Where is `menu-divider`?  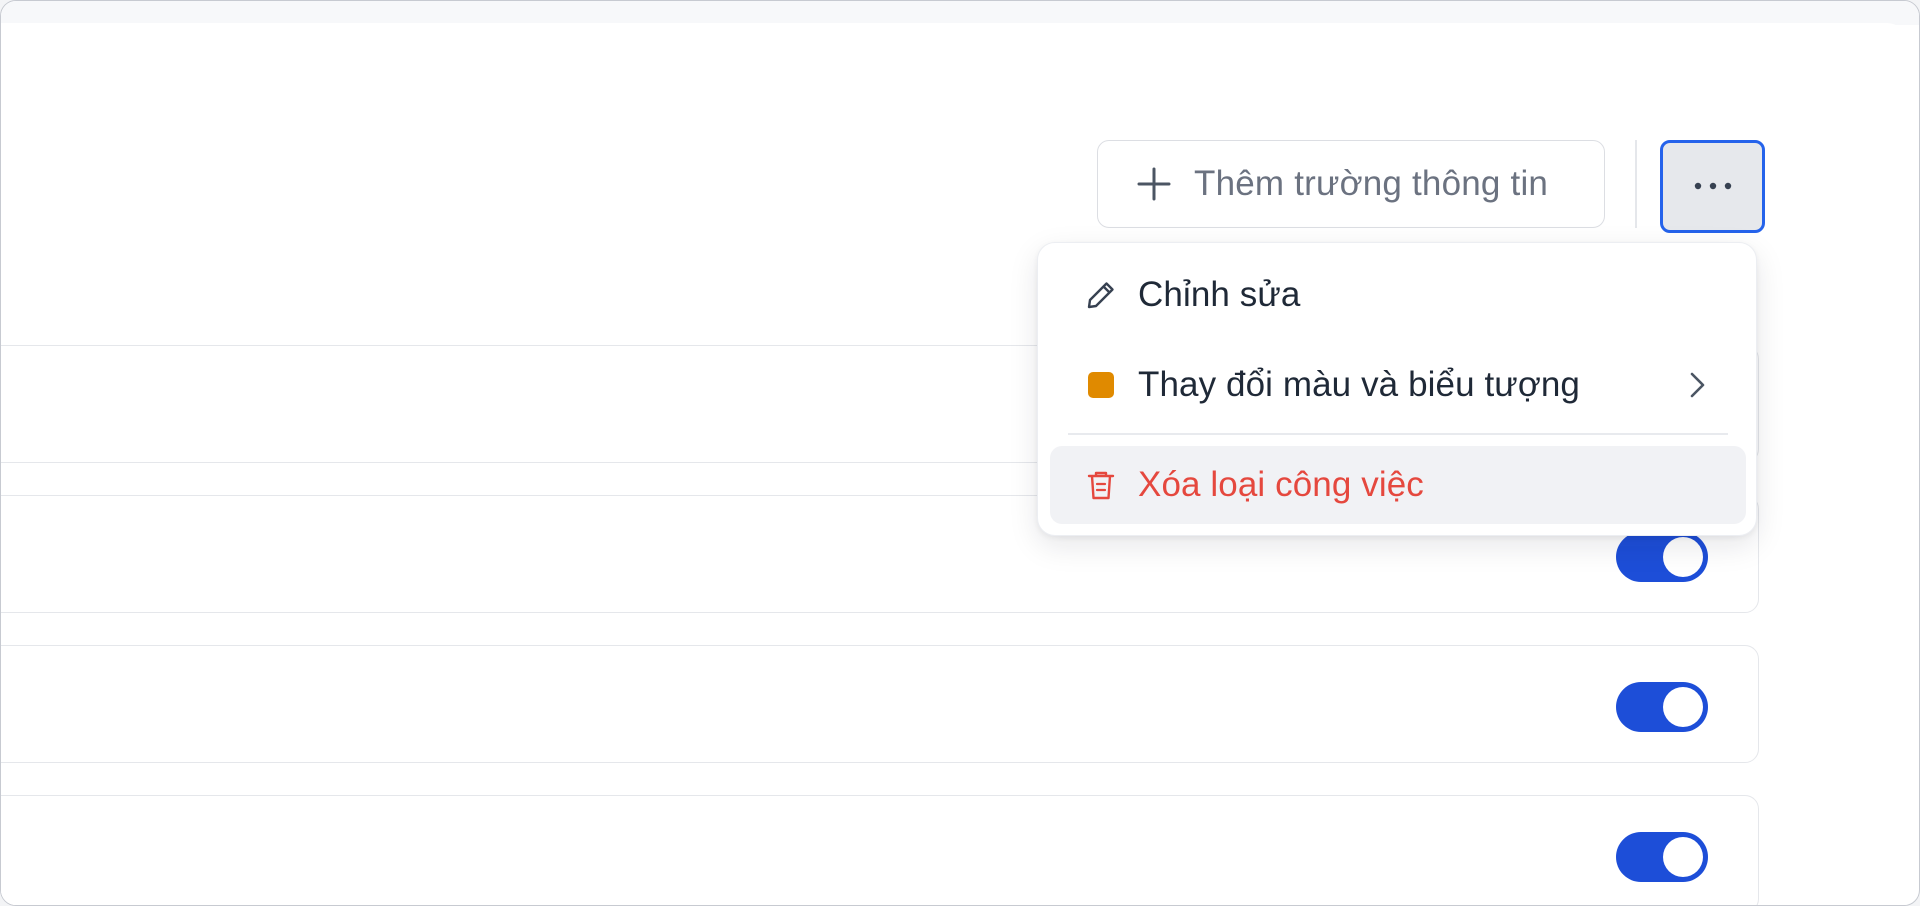
menu-divider is located at coordinates (1398, 434).